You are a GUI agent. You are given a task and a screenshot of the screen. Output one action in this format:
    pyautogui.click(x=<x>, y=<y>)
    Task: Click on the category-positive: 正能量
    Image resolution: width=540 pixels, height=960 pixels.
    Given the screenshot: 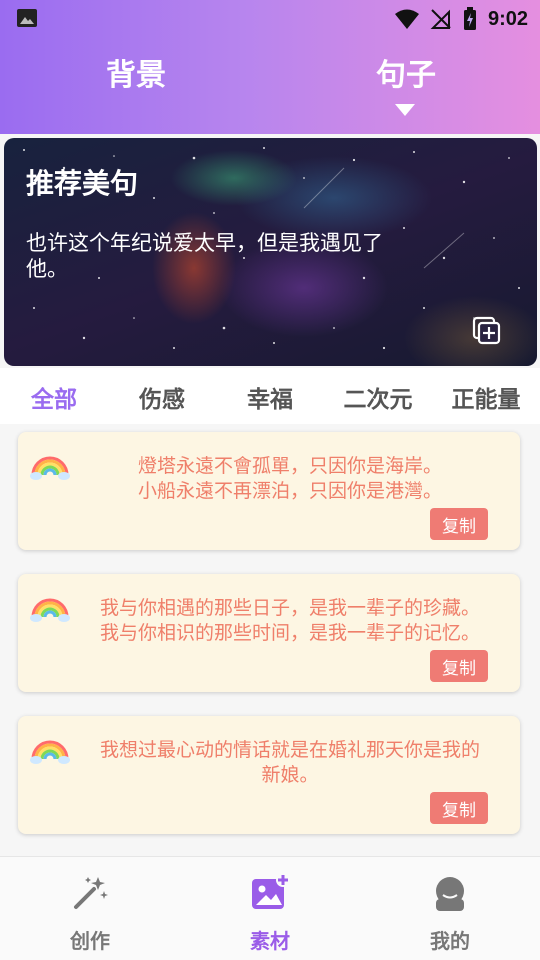 What is the action you would take?
    pyautogui.click(x=486, y=397)
    